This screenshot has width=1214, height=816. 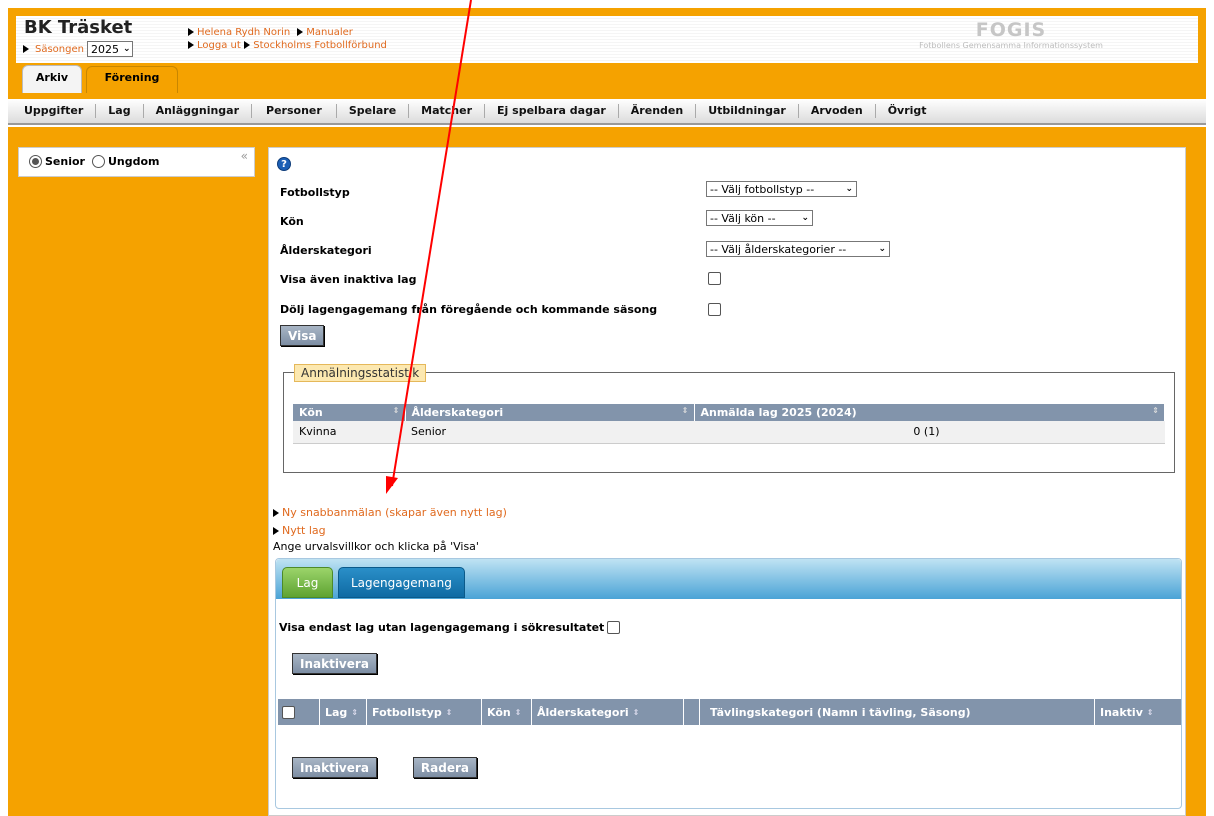 What do you see at coordinates (747, 111) in the screenshot?
I see `nav-utbildningar: Utbildningar` at bounding box center [747, 111].